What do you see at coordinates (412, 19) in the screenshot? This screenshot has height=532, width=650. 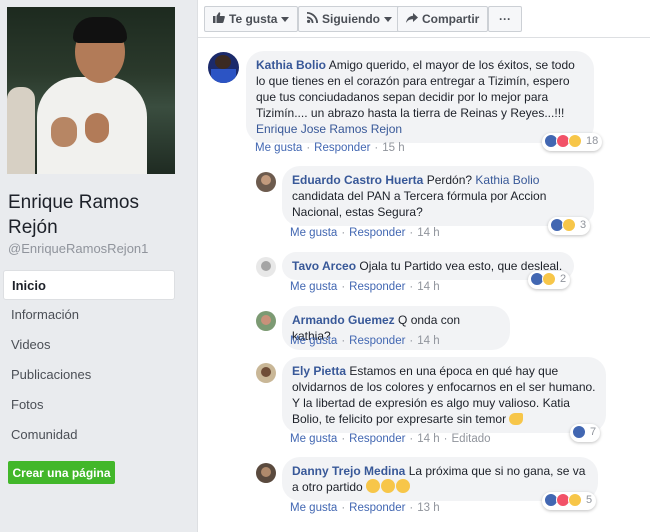 I see `share-icon` at bounding box center [412, 19].